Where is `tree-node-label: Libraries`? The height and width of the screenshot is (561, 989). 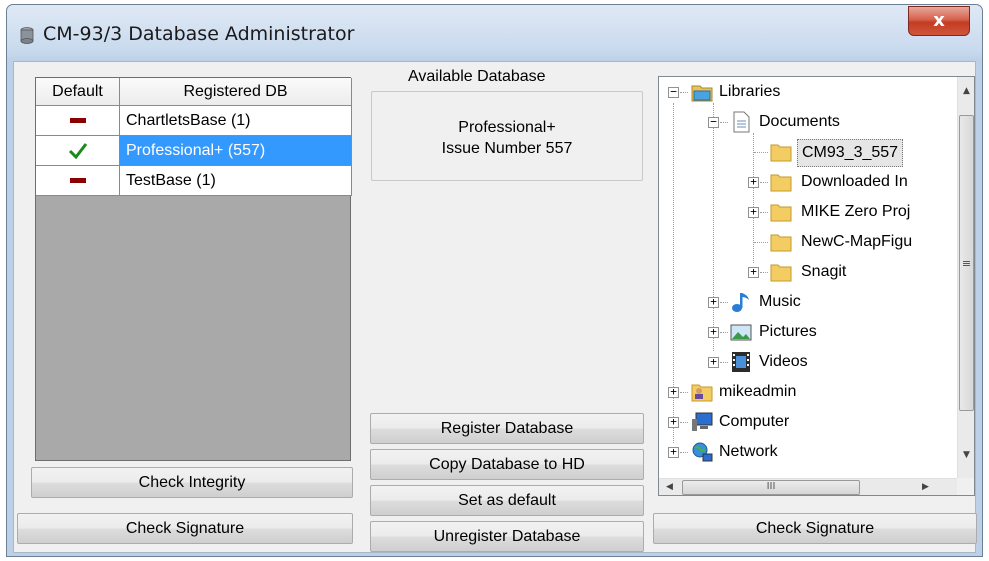 tree-node-label: Libraries is located at coordinates (750, 91).